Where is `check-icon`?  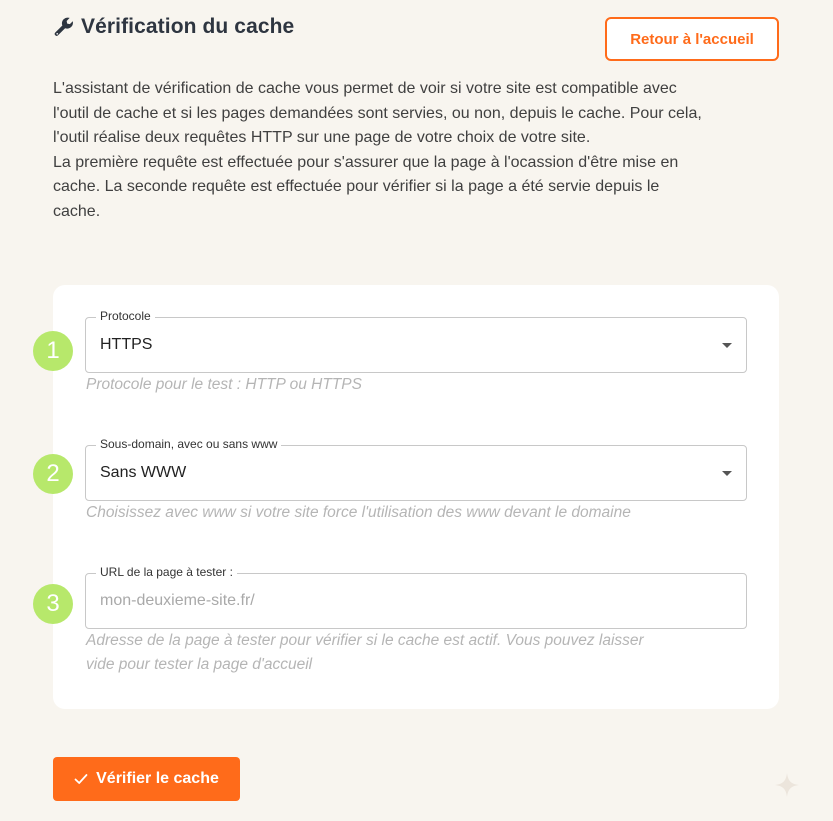 check-icon is located at coordinates (81, 779).